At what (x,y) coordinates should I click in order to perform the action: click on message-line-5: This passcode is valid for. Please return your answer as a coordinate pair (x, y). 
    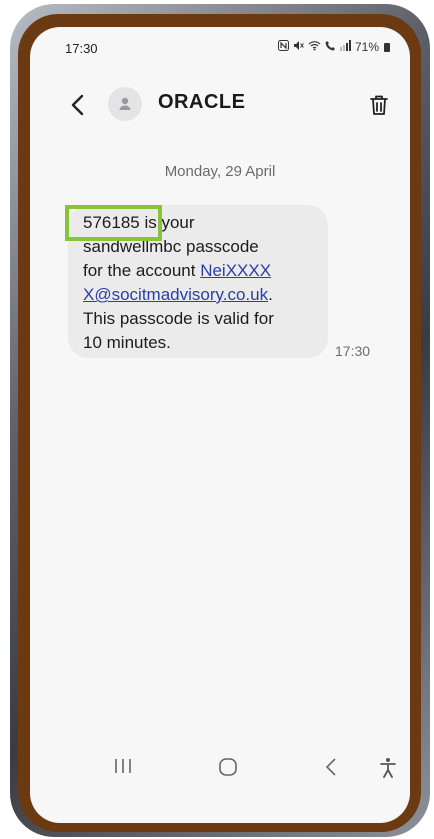
    Looking at the image, I should click on (178, 318).